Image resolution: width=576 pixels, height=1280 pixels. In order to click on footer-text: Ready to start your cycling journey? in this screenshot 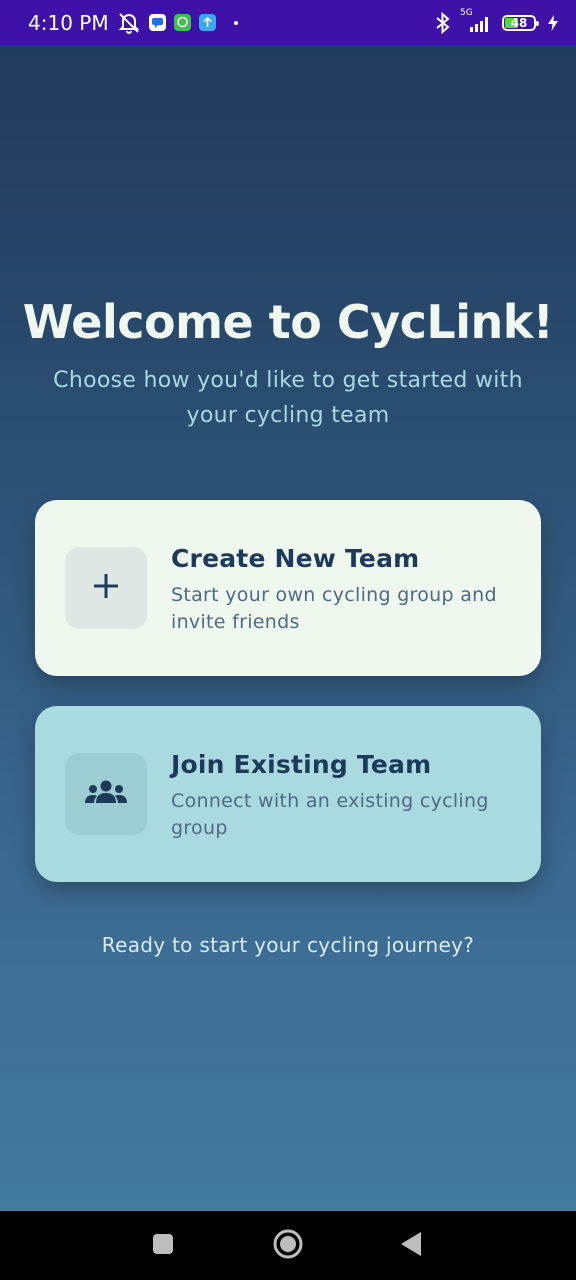, I will do `click(288, 945)`.